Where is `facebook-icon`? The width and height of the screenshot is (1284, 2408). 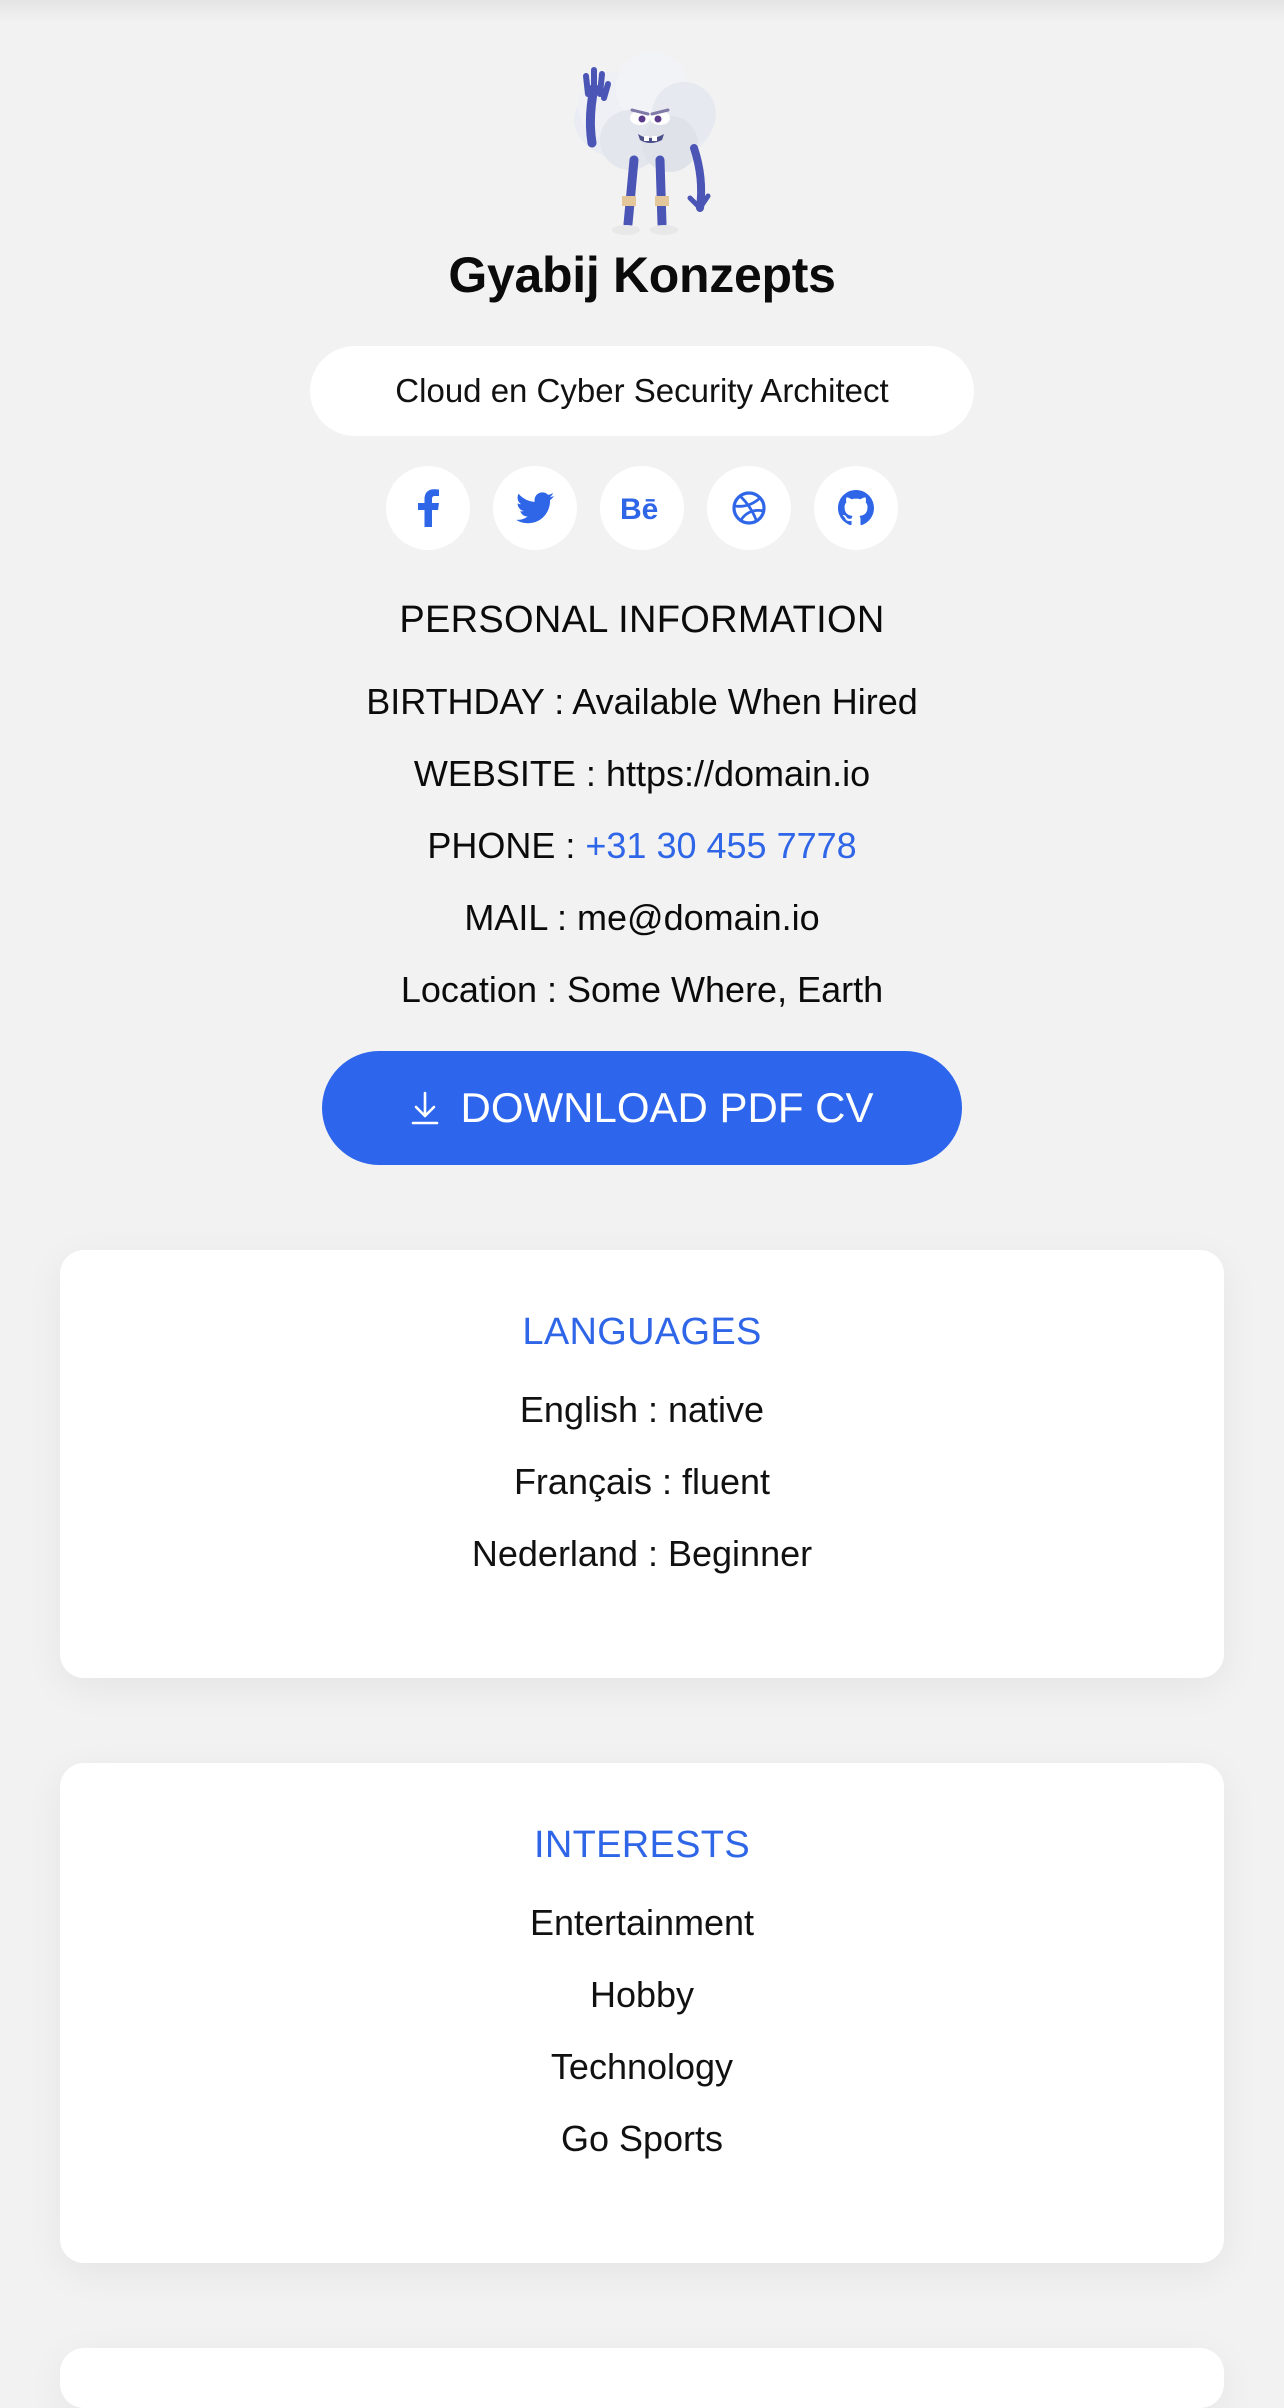
facebook-icon is located at coordinates (428, 508).